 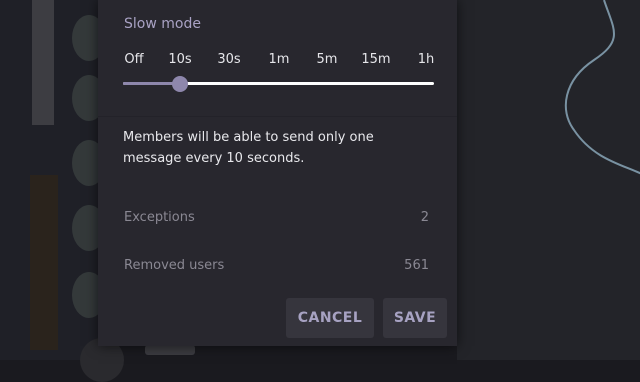 I want to click on save-button: SAVE, so click(x=415, y=318).